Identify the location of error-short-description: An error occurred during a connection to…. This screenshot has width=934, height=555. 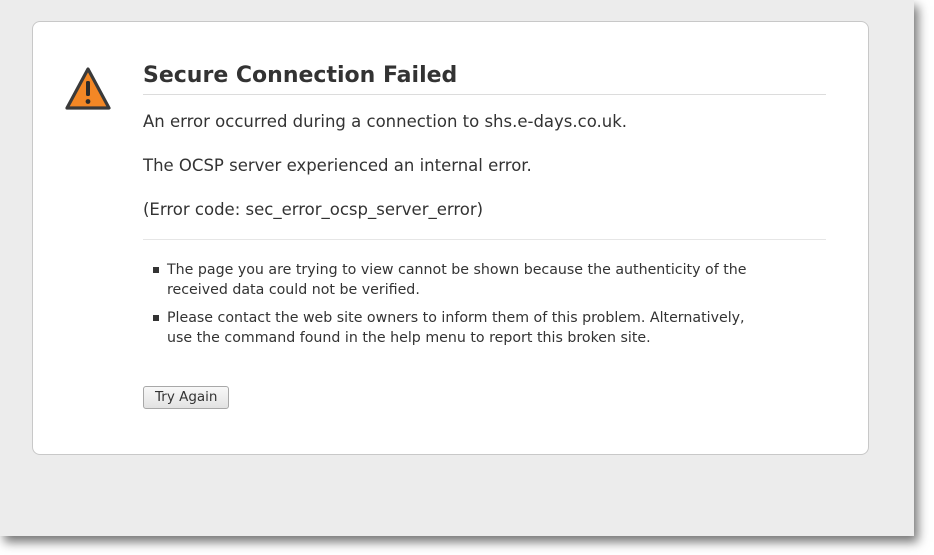
(385, 121).